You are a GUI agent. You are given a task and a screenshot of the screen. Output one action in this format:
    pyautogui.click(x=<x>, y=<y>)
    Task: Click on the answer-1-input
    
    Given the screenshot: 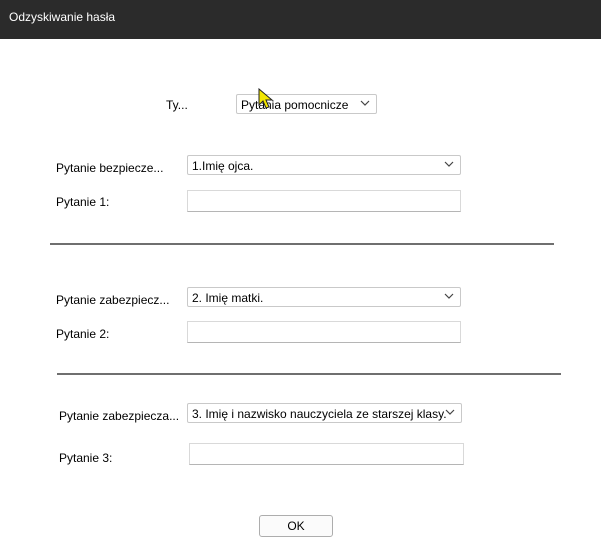 What is the action you would take?
    pyautogui.click(x=324, y=201)
    